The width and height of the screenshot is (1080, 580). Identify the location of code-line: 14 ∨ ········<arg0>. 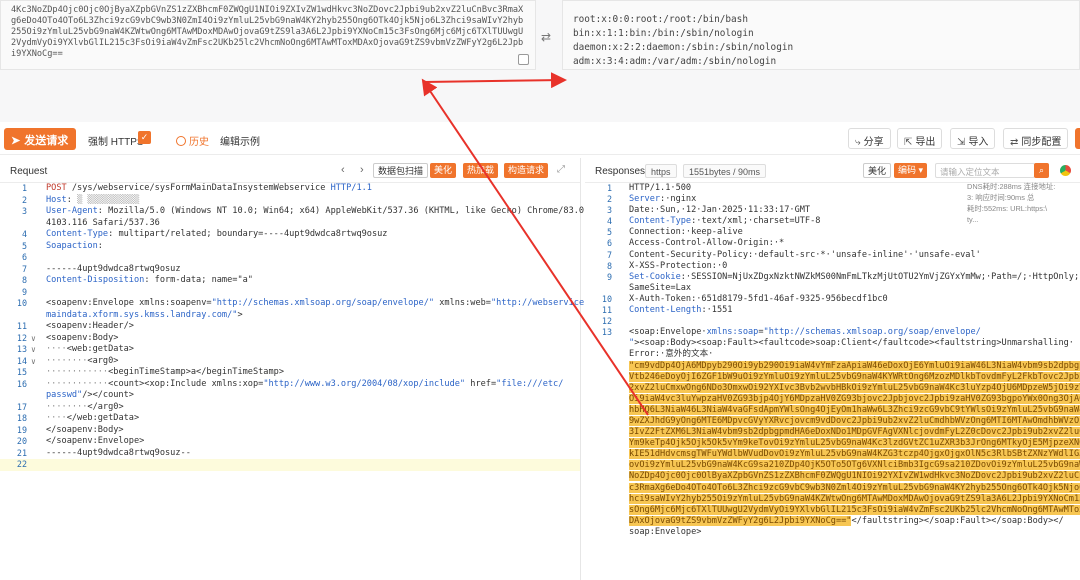
(290, 362).